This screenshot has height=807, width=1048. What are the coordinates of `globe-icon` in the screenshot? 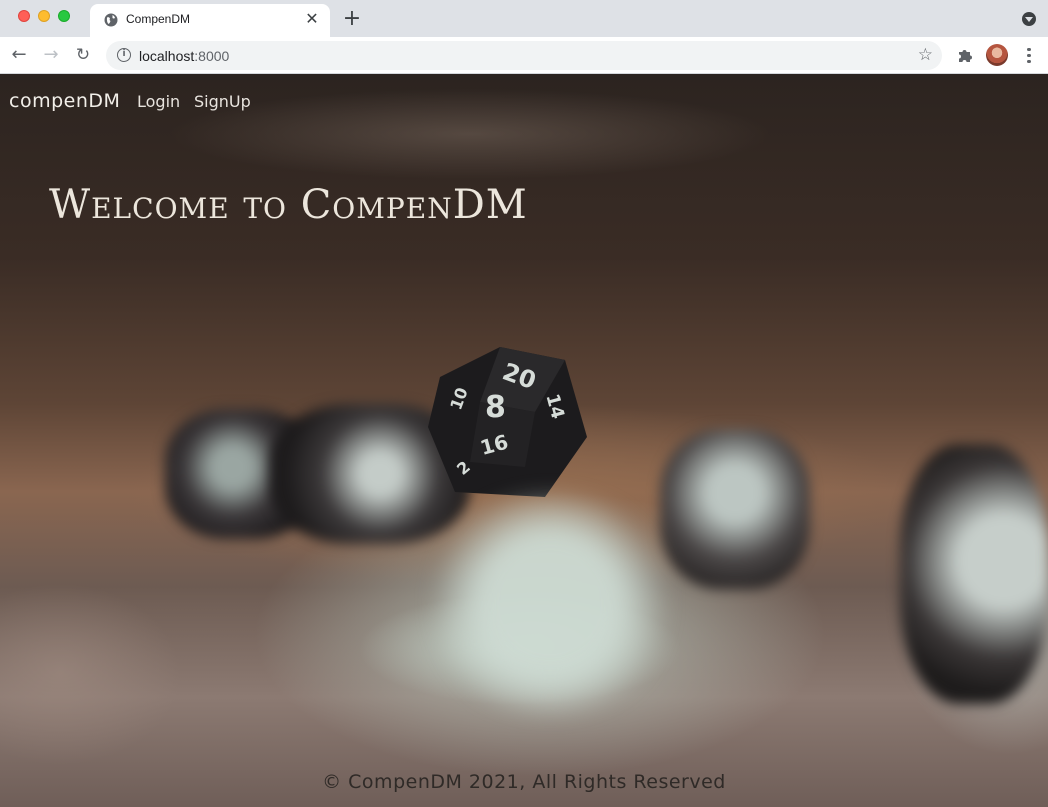 It's located at (111, 20).